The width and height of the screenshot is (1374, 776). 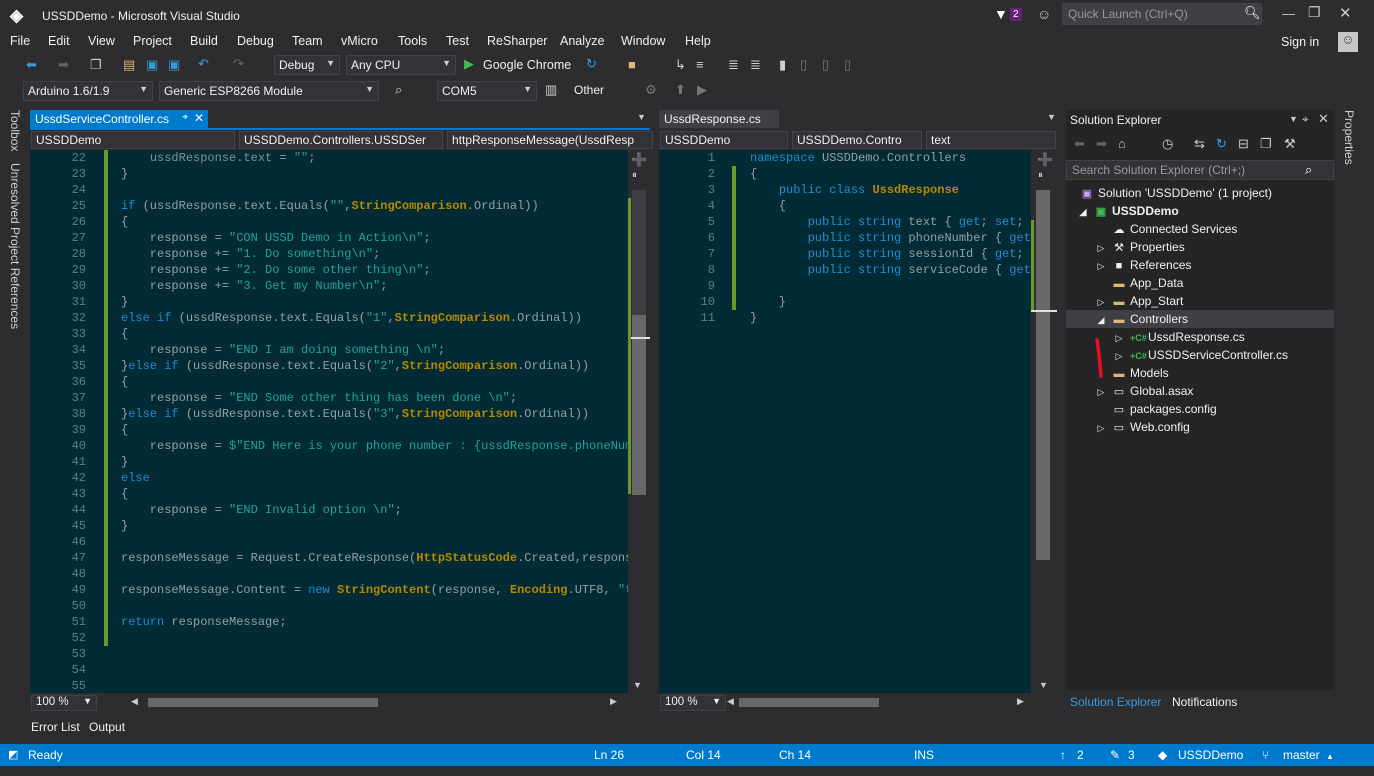 What do you see at coordinates (15, 246) in the screenshot?
I see `unresolved-references-tab: Unresolved Project References` at bounding box center [15, 246].